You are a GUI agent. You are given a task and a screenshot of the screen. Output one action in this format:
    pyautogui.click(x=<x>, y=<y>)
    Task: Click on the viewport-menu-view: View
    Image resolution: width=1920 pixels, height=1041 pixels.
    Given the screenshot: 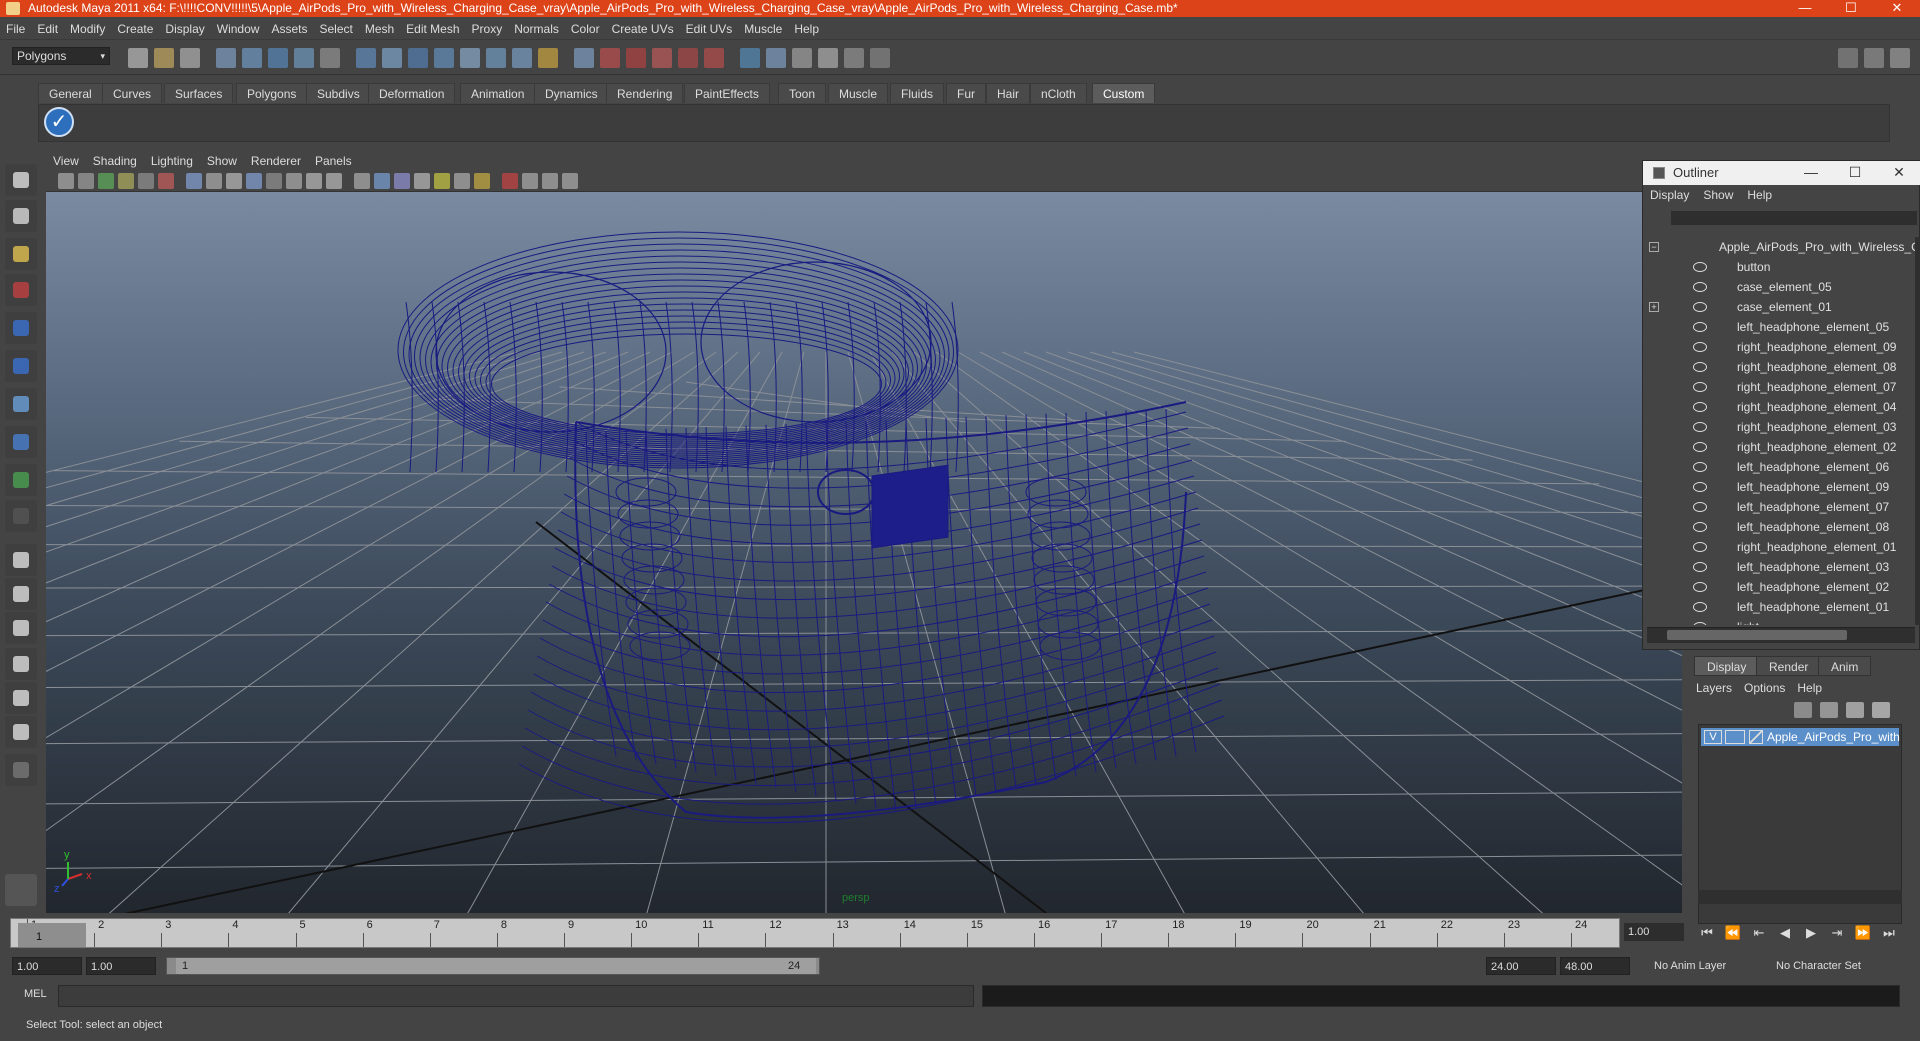 What is the action you would take?
    pyautogui.click(x=66, y=161)
    